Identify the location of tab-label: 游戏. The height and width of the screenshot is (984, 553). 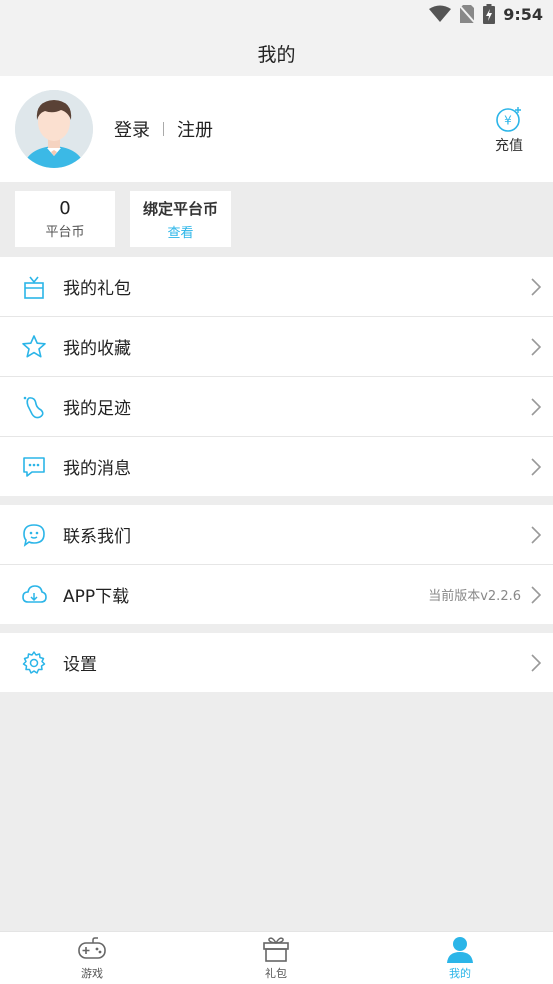
(92, 973).